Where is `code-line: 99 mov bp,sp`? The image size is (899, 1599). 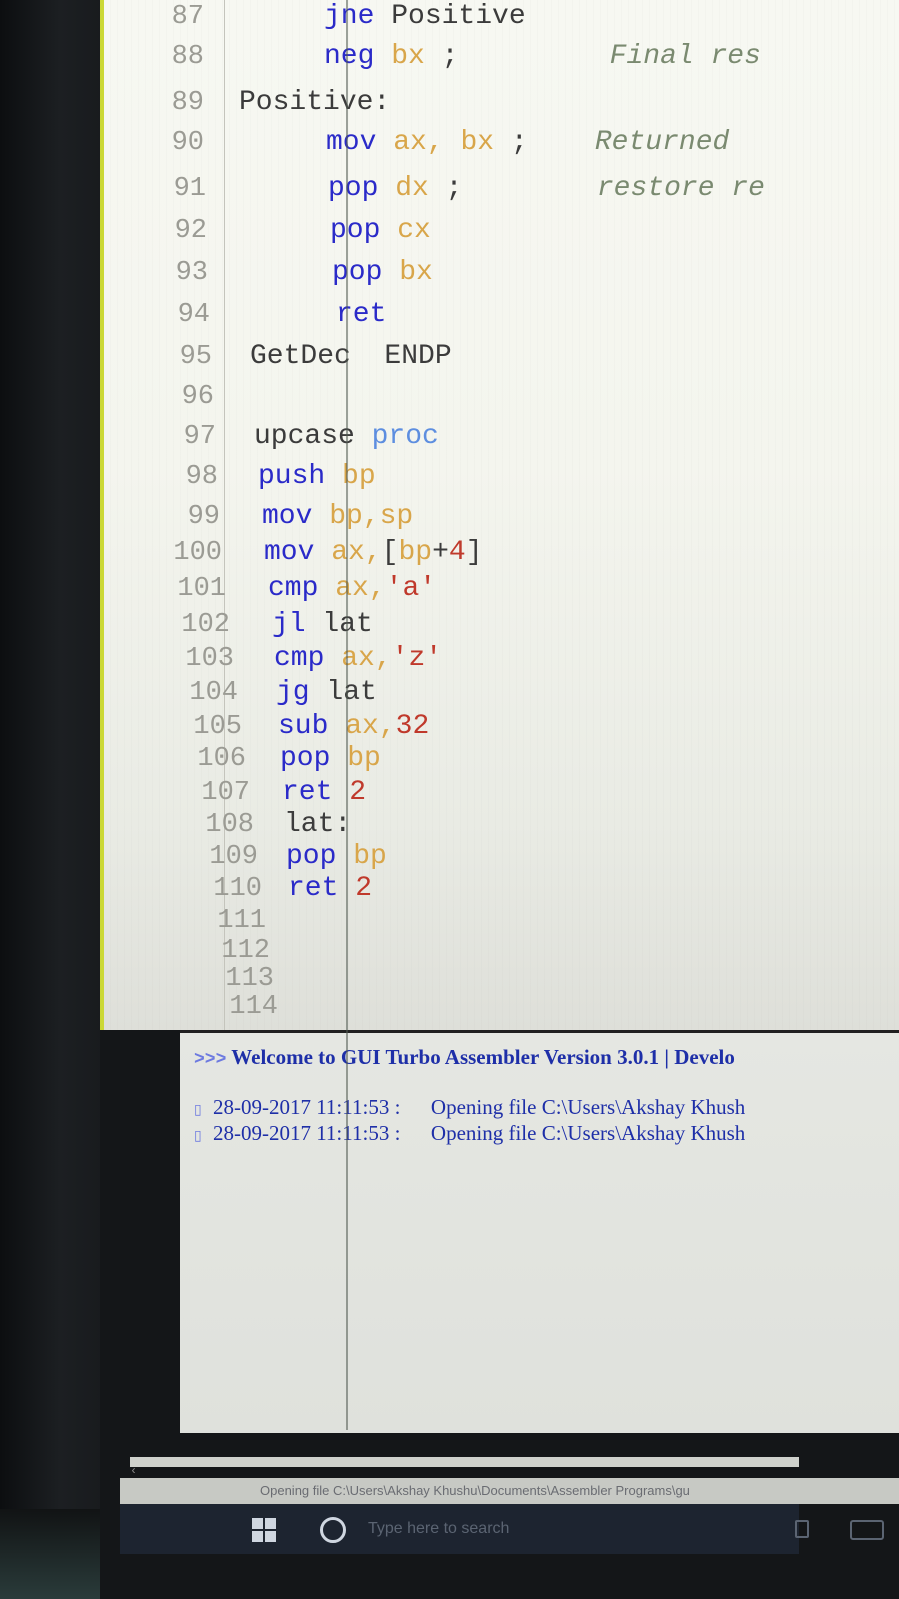 code-line: 99 mov bp,sp is located at coordinates (501, 517).